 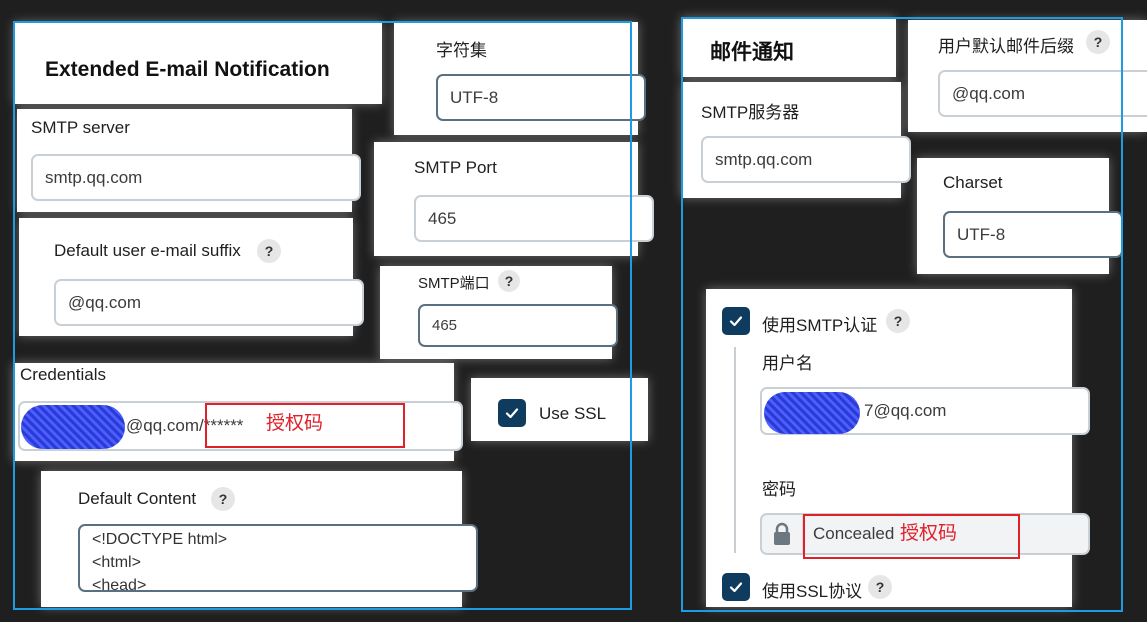 I want to click on charset-input: UTF-8, so click(x=1033, y=234).